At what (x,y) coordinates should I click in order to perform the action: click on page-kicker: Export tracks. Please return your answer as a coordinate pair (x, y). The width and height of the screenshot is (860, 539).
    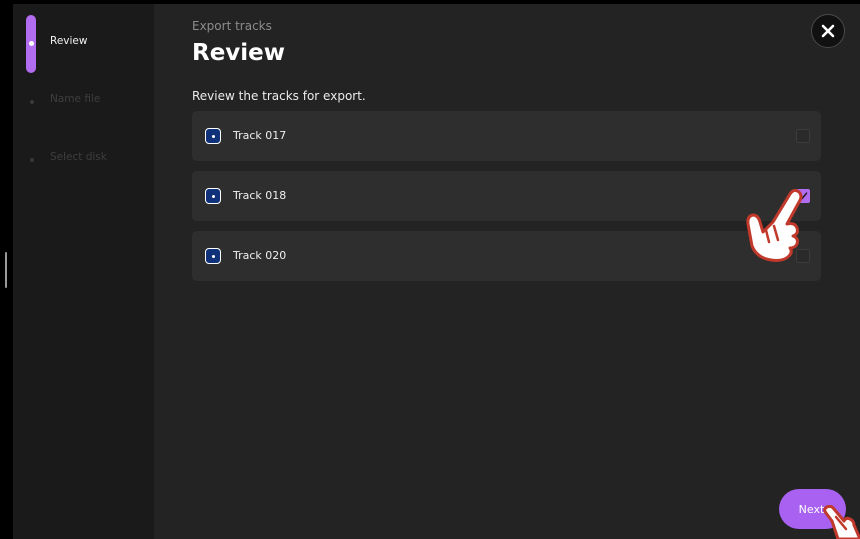
    Looking at the image, I should click on (232, 26).